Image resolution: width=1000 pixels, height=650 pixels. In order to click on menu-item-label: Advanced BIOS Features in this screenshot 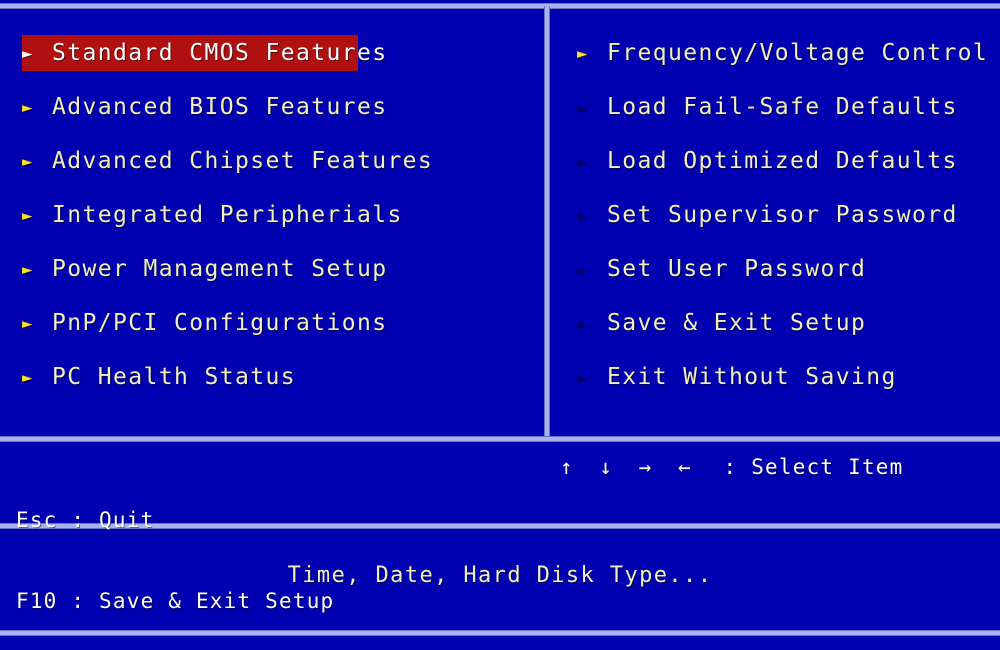, I will do `click(220, 107)`.